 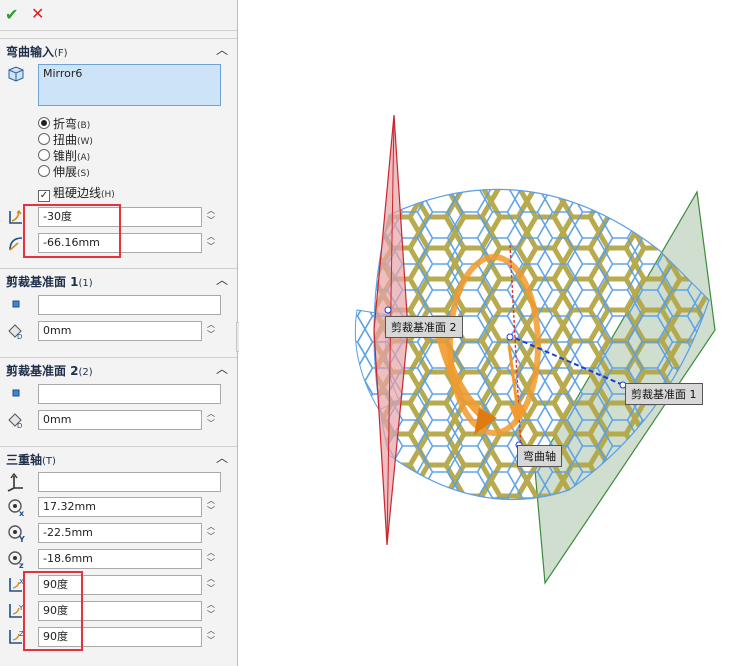 I want to click on radio-twisting-button, so click(x=44, y=139).